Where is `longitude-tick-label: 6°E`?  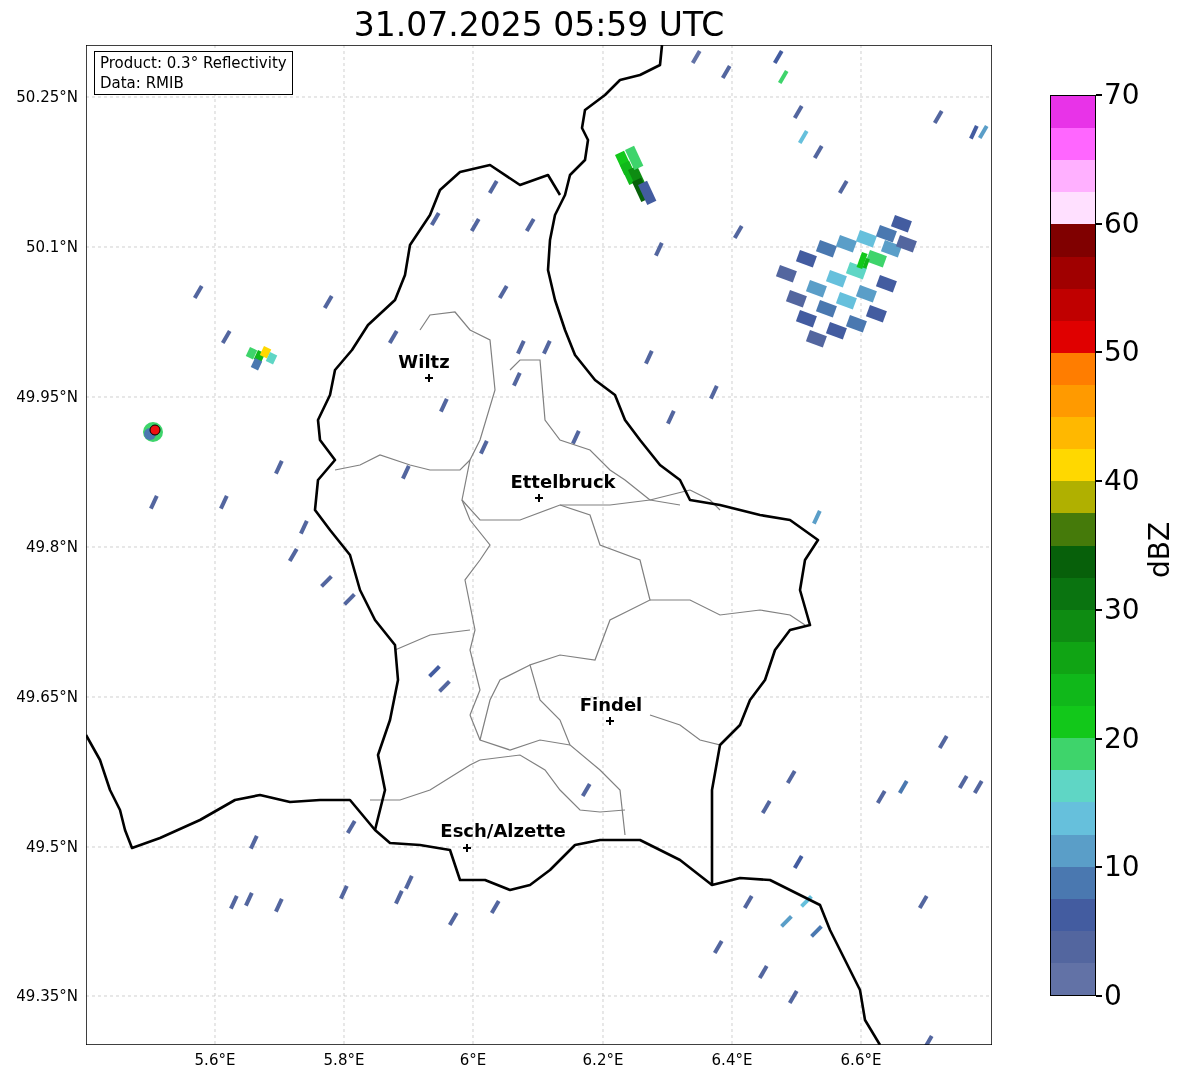
longitude-tick-label: 6°E is located at coordinates (473, 1060).